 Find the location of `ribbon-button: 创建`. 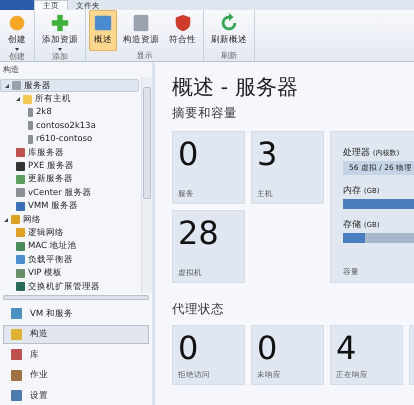

ribbon-button: 创建 is located at coordinates (17, 31).